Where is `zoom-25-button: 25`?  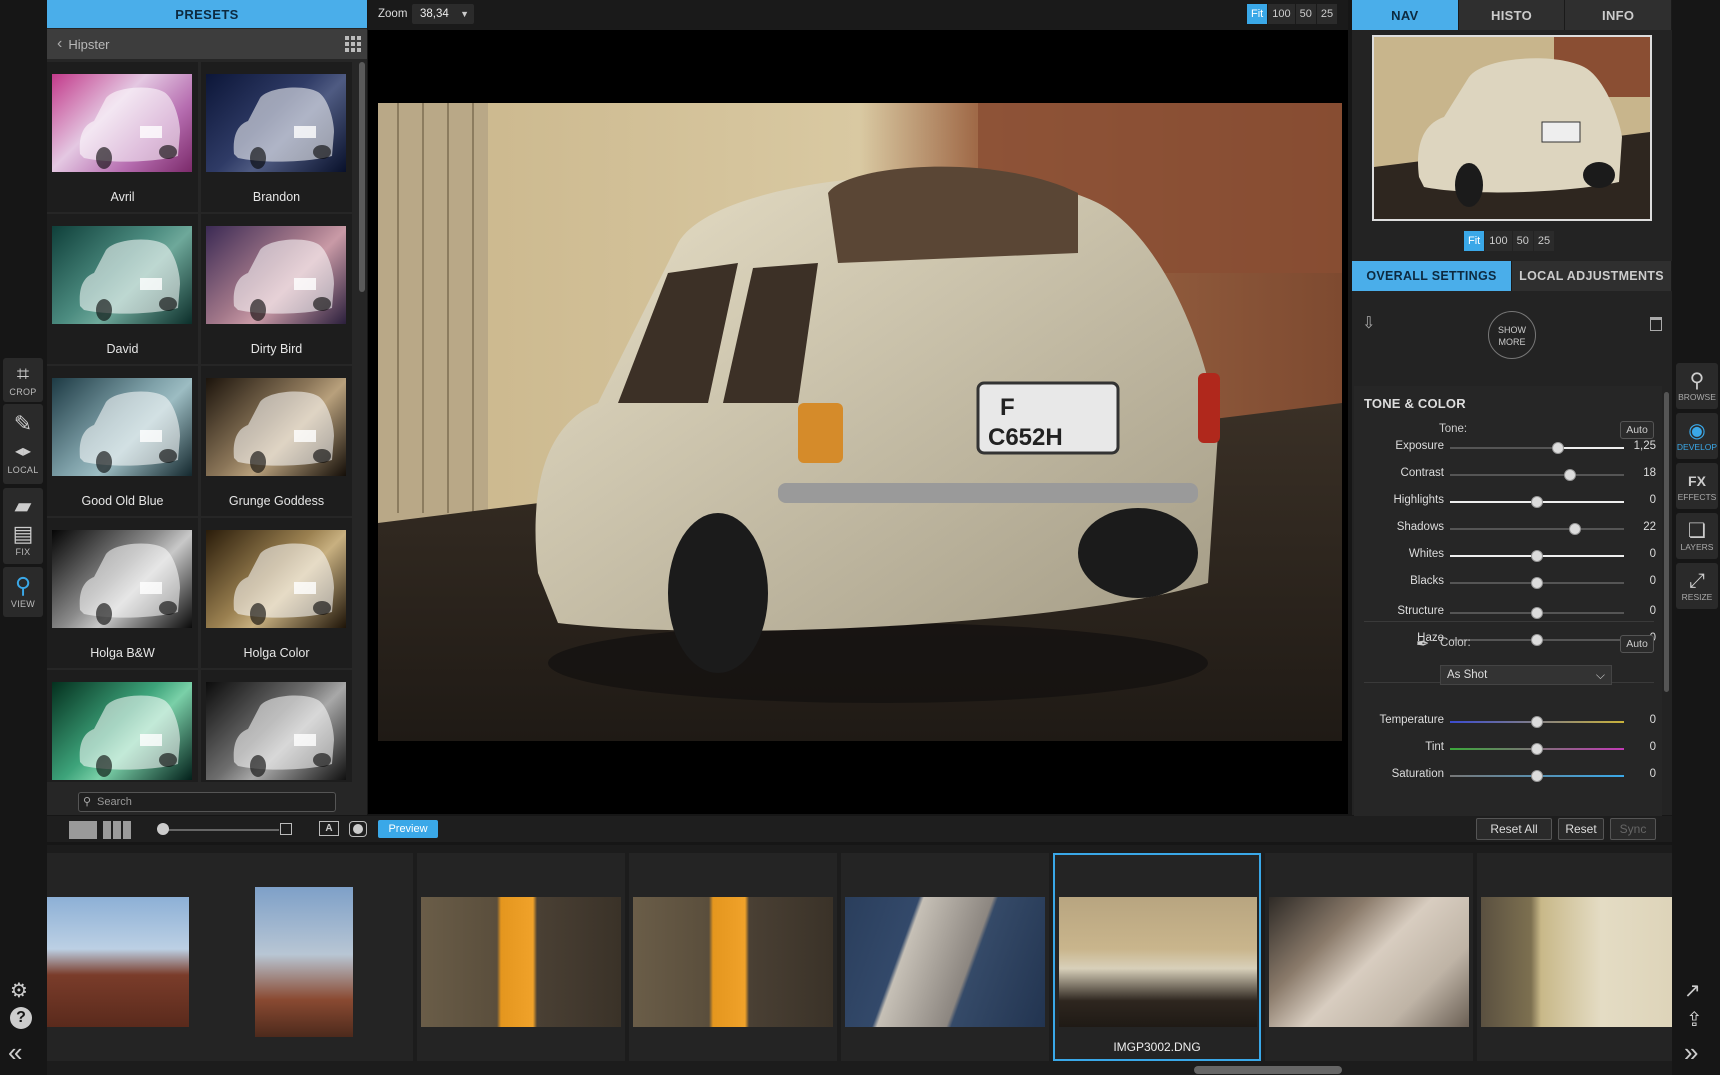
zoom-25-button: 25 is located at coordinates (1327, 14).